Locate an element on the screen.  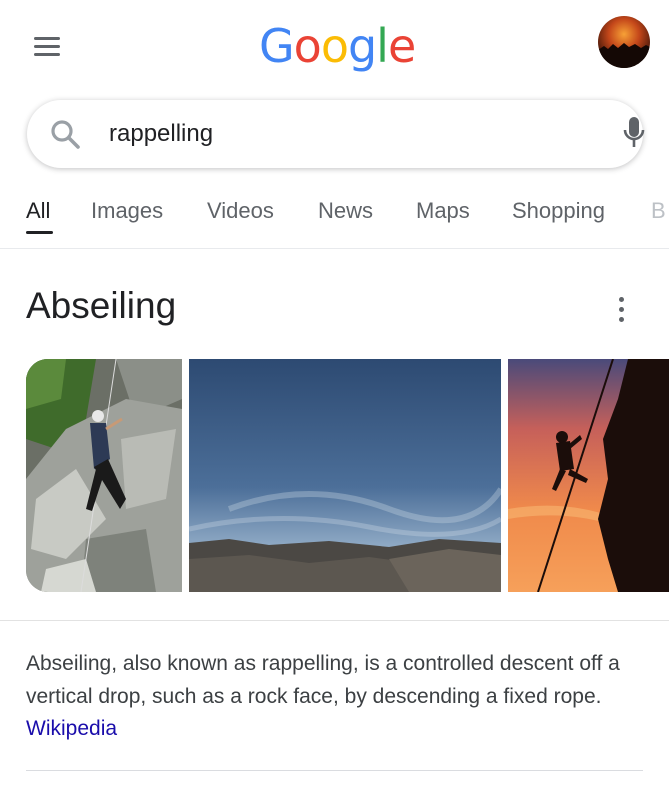
microphone-icon is located at coordinates (634, 134).